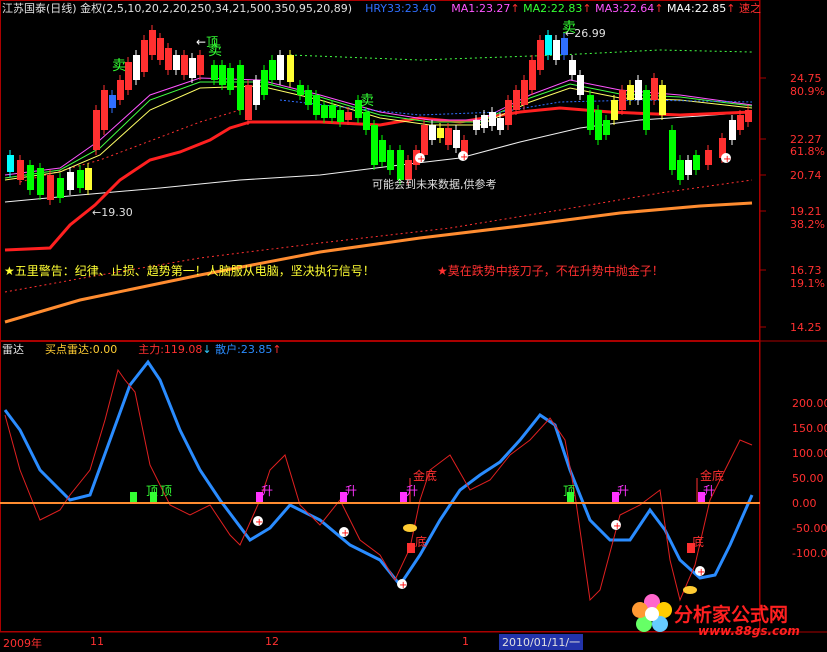 This screenshot has width=827, height=652. What do you see at coordinates (541, 642) in the screenshot?
I see `cursor-date-label: 2010/01/11/一` at bounding box center [541, 642].